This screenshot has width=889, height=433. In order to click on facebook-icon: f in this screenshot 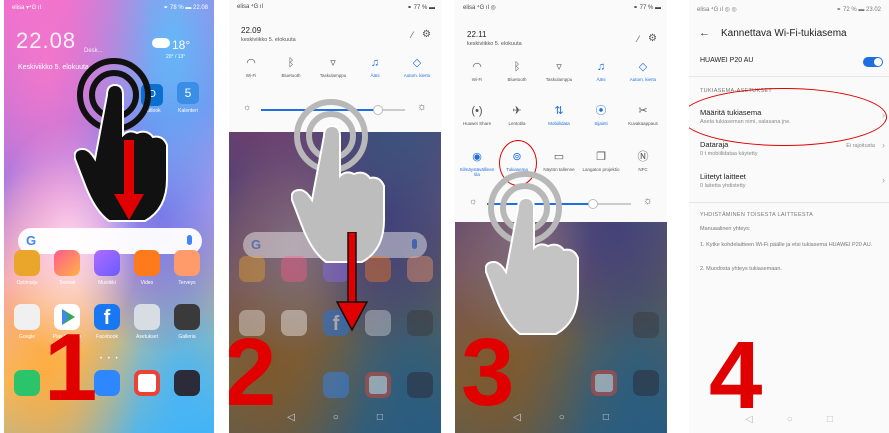, I will do `click(107, 317)`.